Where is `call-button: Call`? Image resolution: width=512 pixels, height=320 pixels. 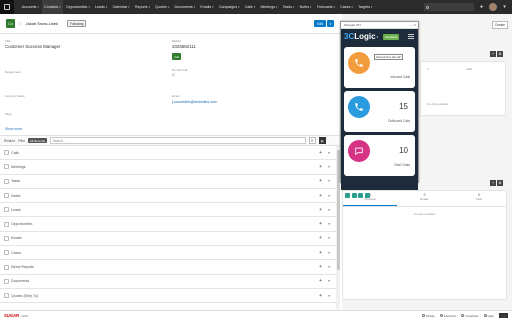 call-button: Call is located at coordinates (176, 56).